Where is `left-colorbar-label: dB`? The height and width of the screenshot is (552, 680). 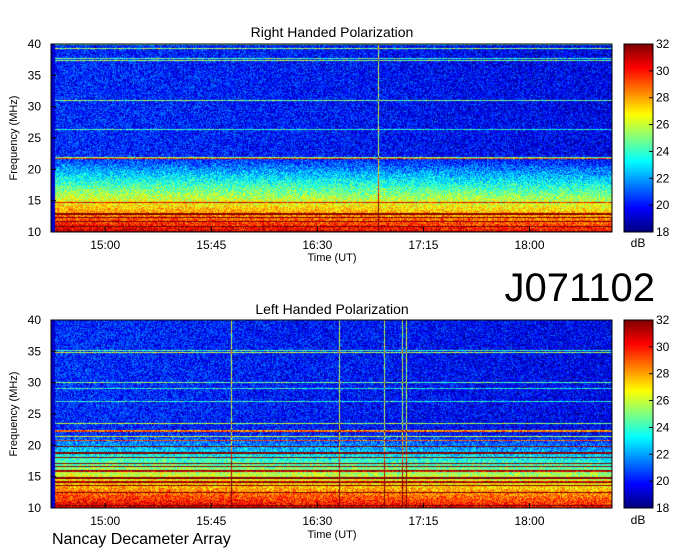 left-colorbar-label: dB is located at coordinates (638, 520).